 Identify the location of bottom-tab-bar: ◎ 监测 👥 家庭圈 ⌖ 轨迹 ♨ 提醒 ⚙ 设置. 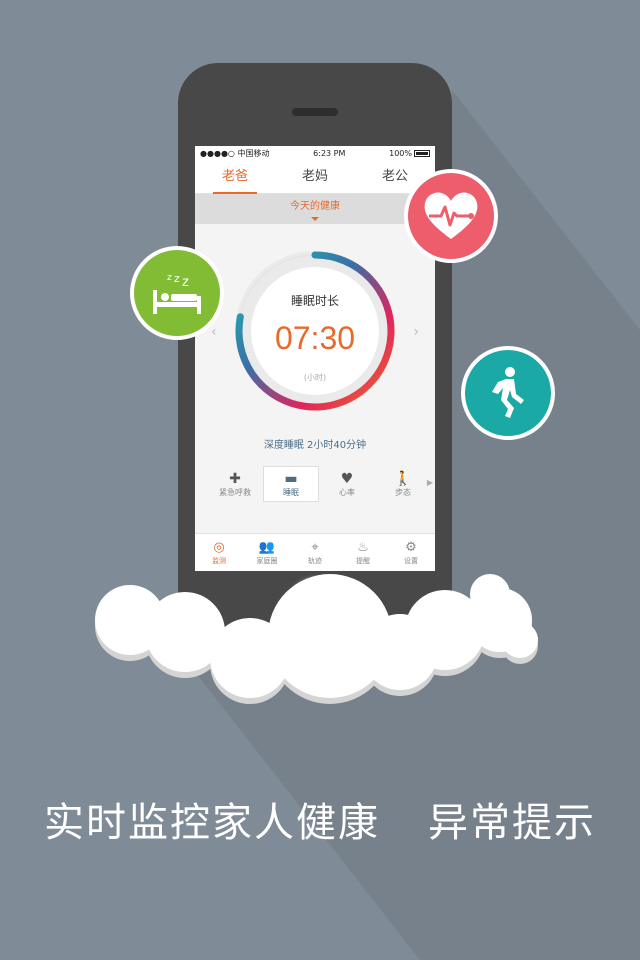
(315, 552).